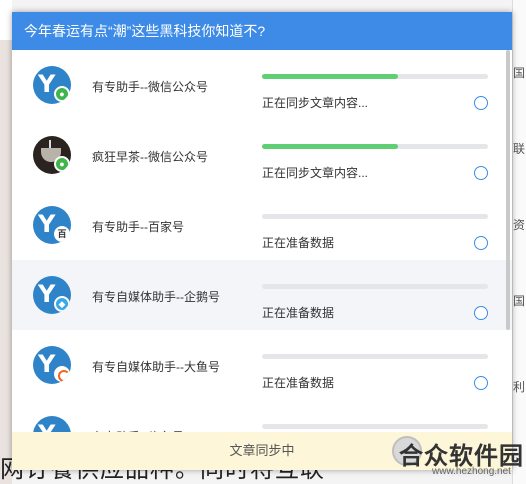 This screenshot has height=484, width=526. What do you see at coordinates (138, 227) in the screenshot?
I see `account-name: 有专助手--百家号` at bounding box center [138, 227].